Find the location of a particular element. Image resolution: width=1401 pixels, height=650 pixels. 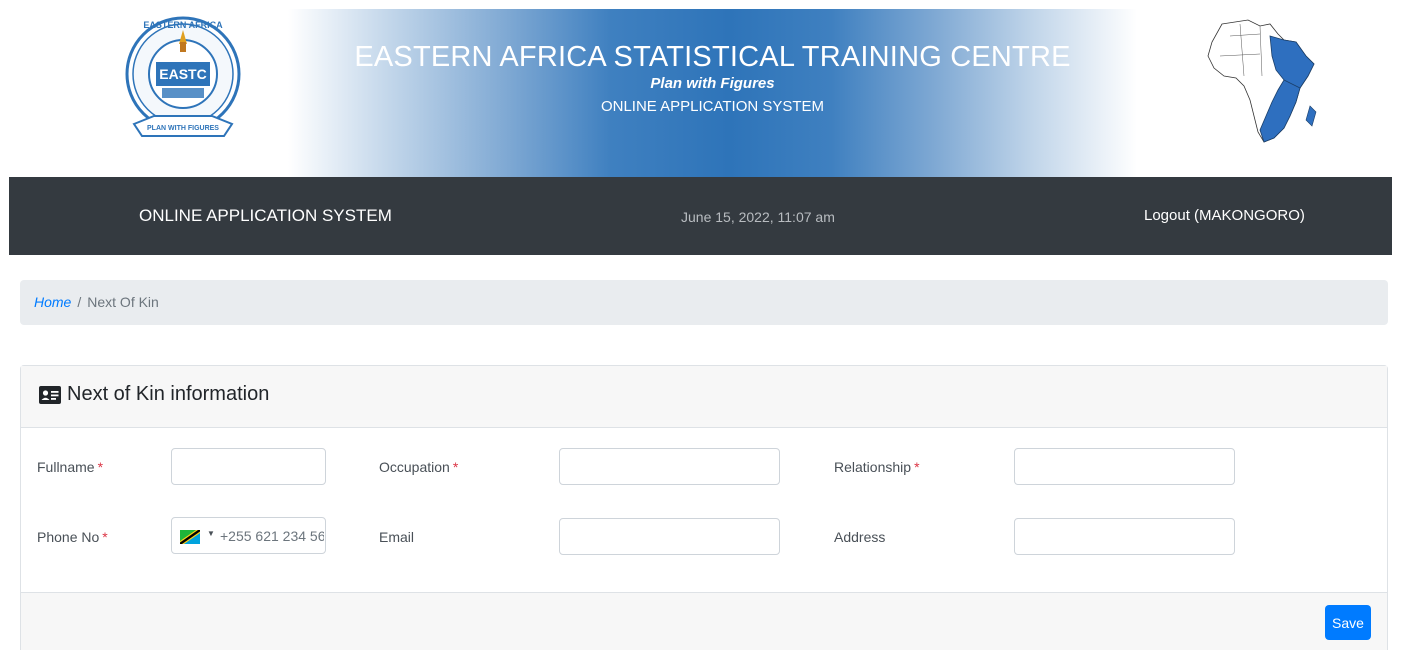

occupation-label: Occupation * is located at coordinates (418, 467).